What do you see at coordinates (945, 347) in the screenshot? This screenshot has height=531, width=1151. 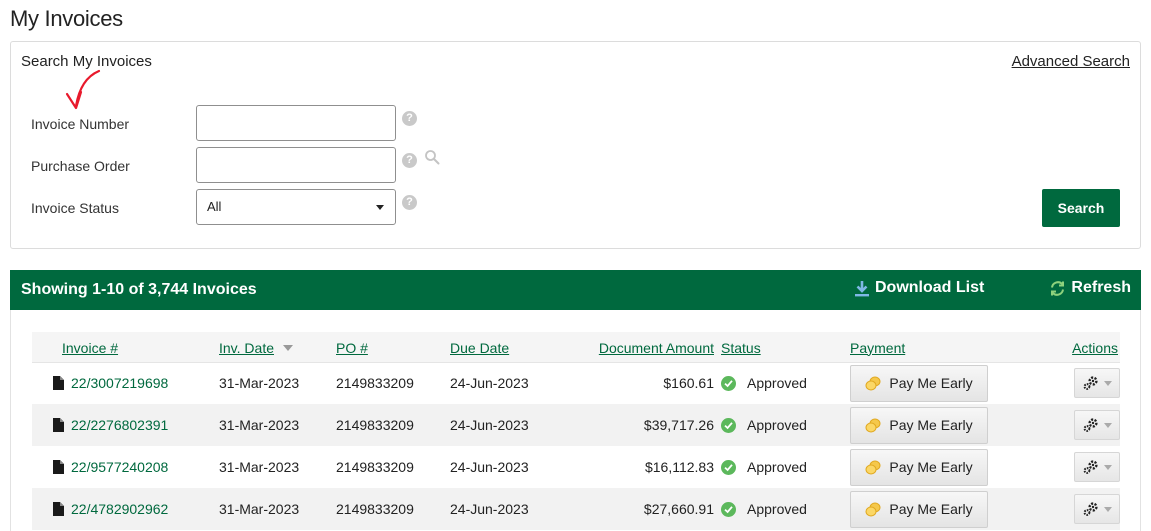 I see `column-header-payment: Payment` at bounding box center [945, 347].